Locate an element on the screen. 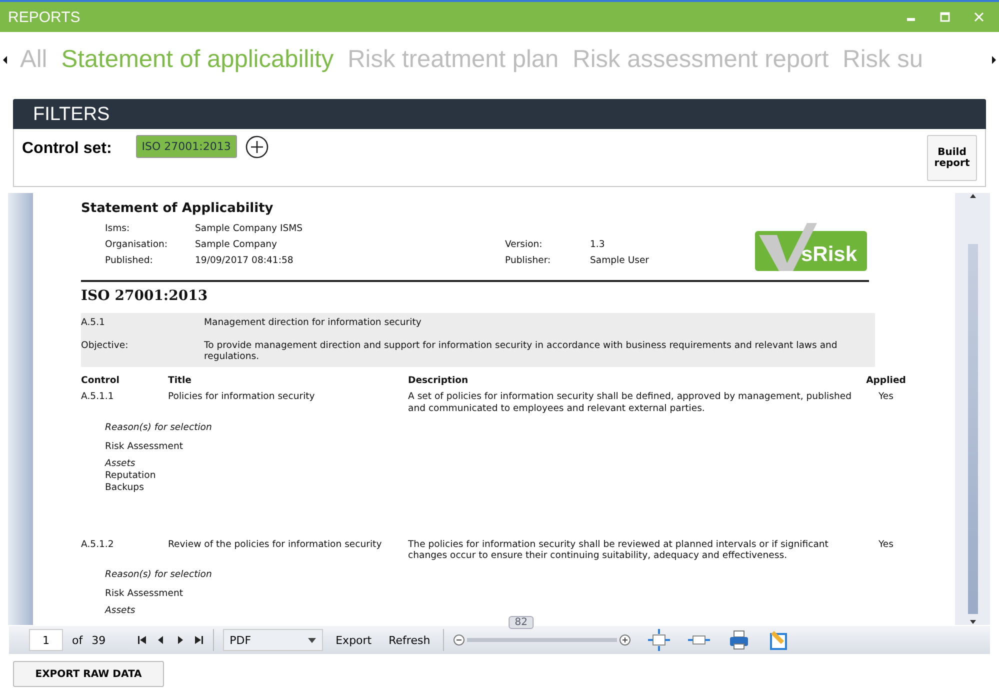 The image size is (999, 700). control-id: A.5.1.2 is located at coordinates (98, 545).